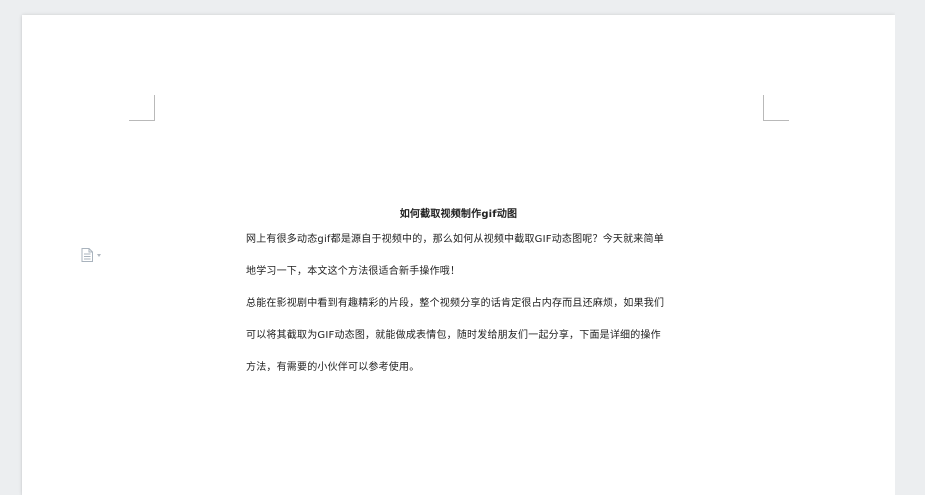 The height and width of the screenshot is (495, 925). What do you see at coordinates (458, 214) in the screenshot?
I see `document-title: 如何截取视频制作gif动图` at bounding box center [458, 214].